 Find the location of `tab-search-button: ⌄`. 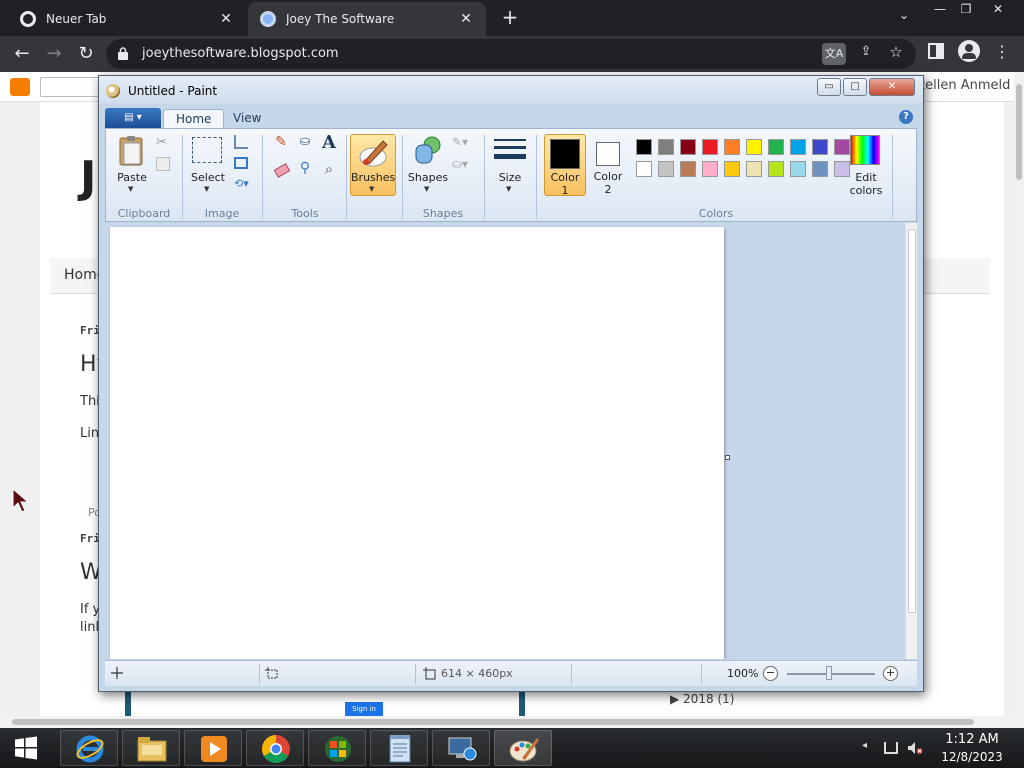

tab-search-button: ⌄ is located at coordinates (904, 18).